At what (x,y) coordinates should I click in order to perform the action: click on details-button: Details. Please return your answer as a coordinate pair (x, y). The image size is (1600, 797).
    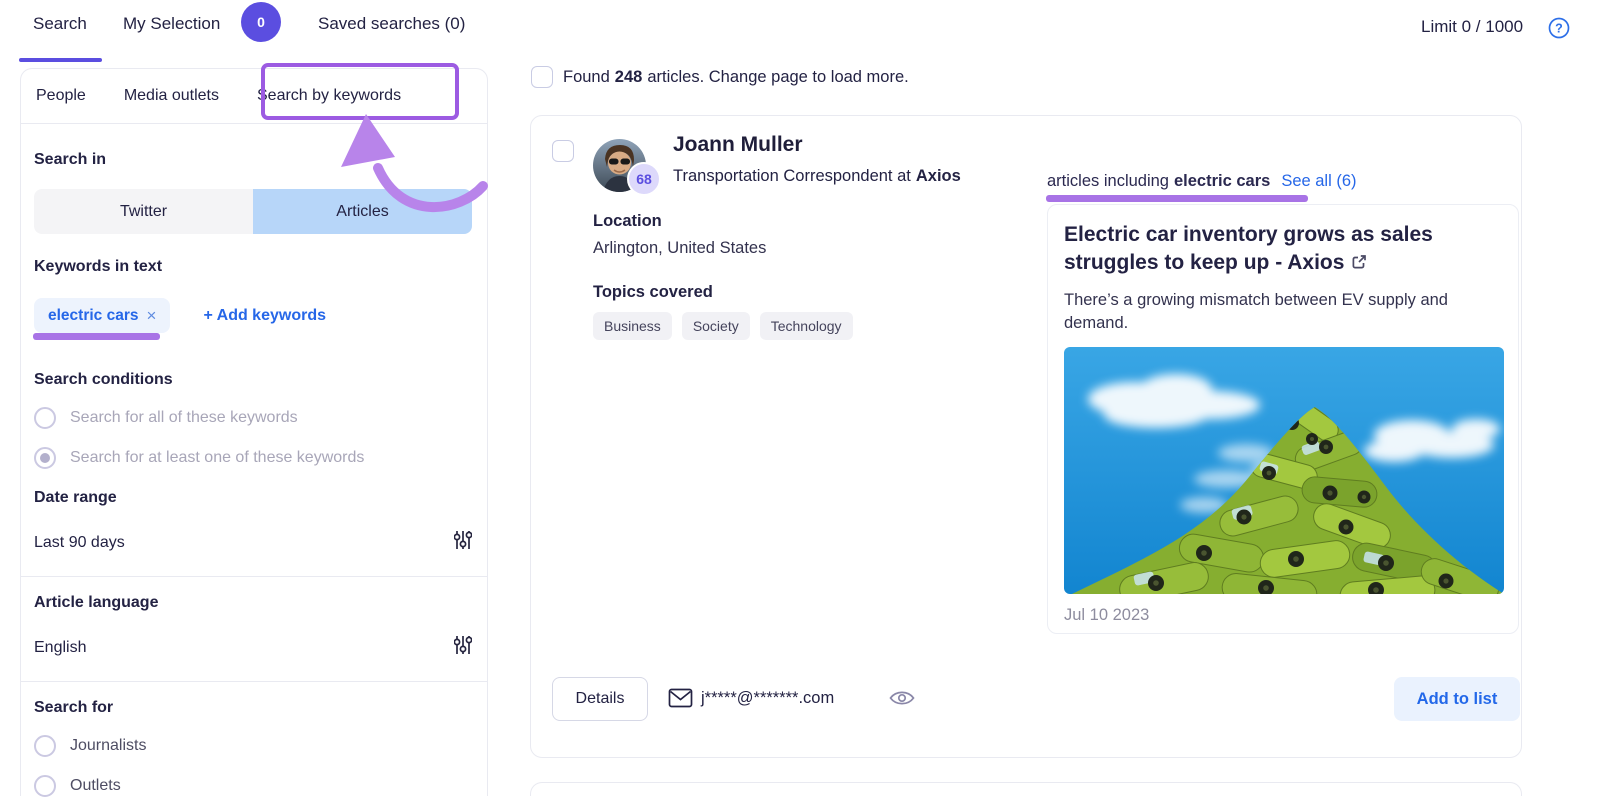
    Looking at the image, I should click on (600, 699).